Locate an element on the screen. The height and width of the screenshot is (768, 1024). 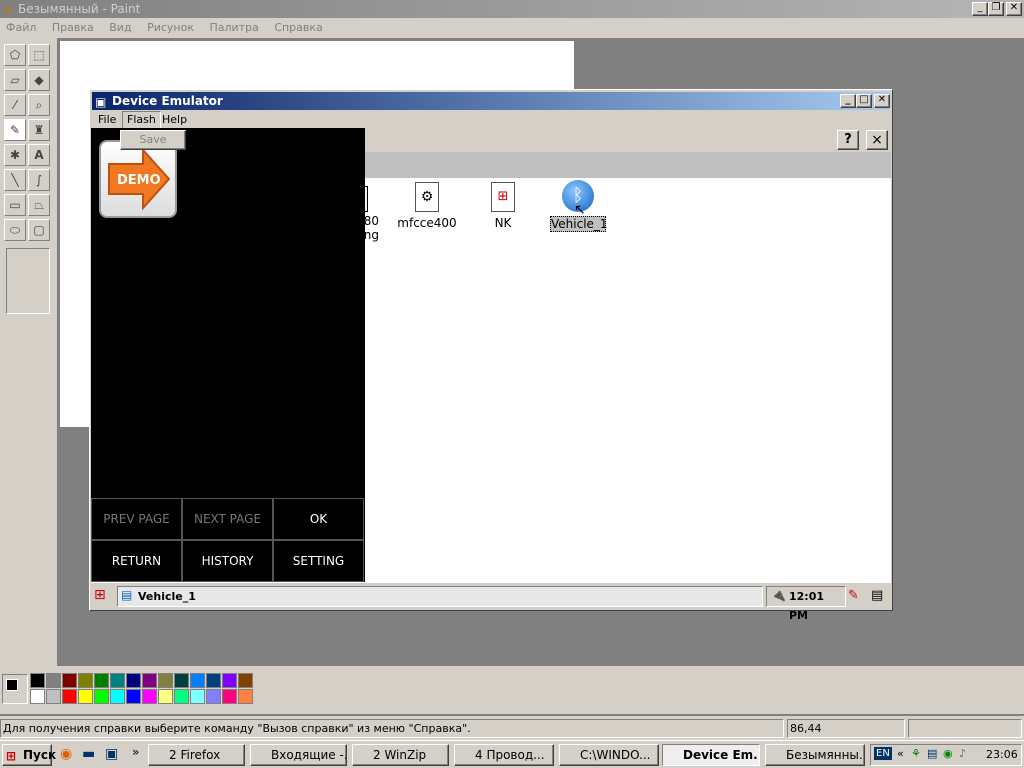
return-button: RETURN is located at coordinates (136, 561).